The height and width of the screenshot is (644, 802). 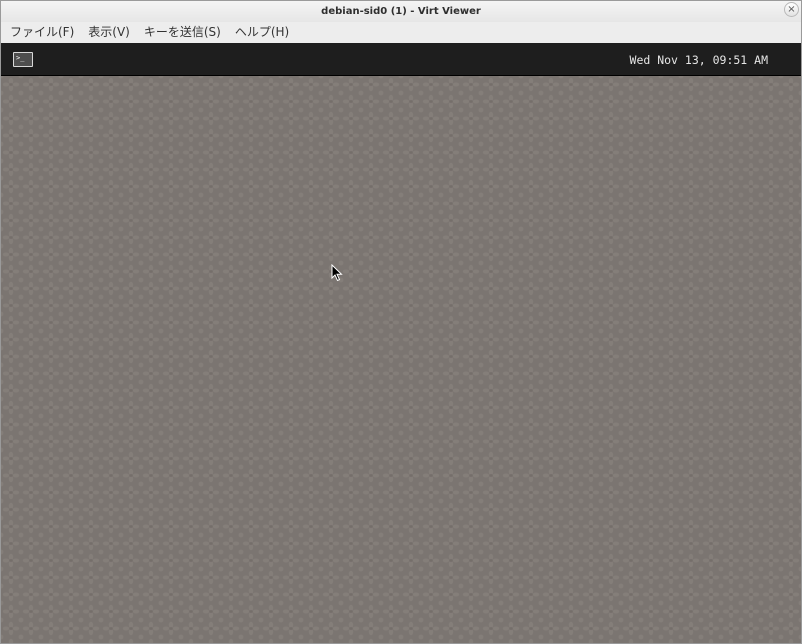 What do you see at coordinates (42, 32) in the screenshot?
I see `menu-file: ファイル(F)` at bounding box center [42, 32].